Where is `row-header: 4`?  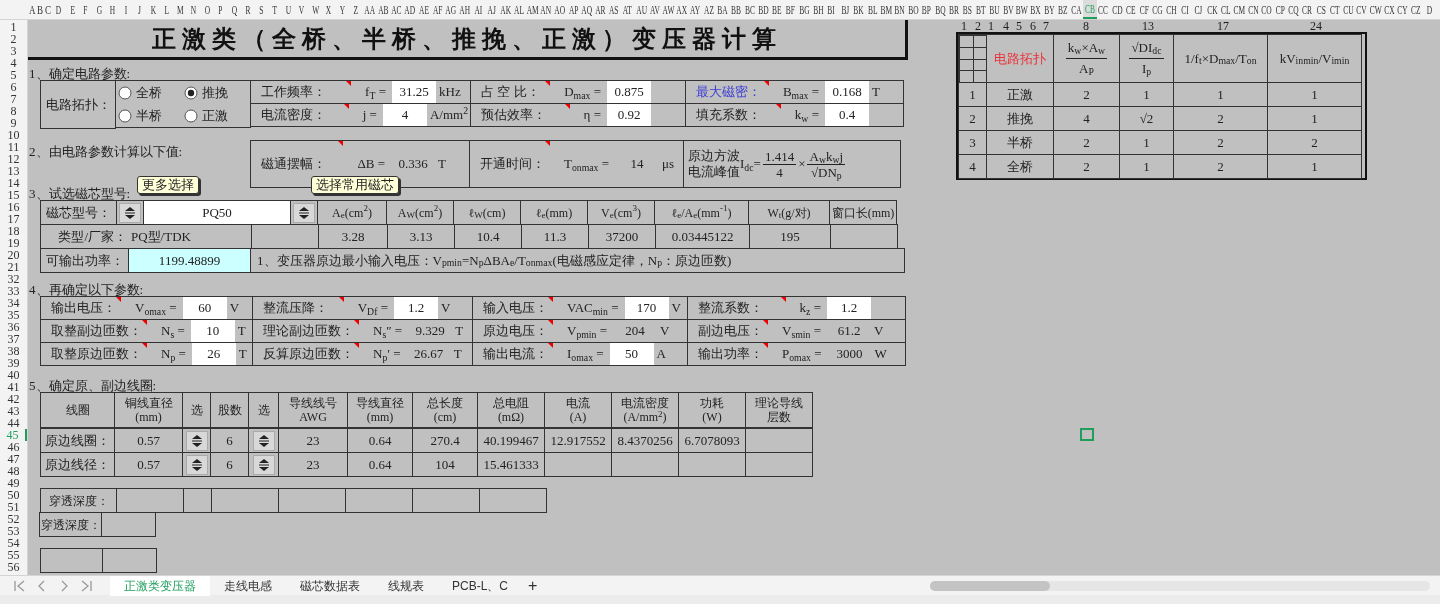 row-header: 4 is located at coordinates (13, 63).